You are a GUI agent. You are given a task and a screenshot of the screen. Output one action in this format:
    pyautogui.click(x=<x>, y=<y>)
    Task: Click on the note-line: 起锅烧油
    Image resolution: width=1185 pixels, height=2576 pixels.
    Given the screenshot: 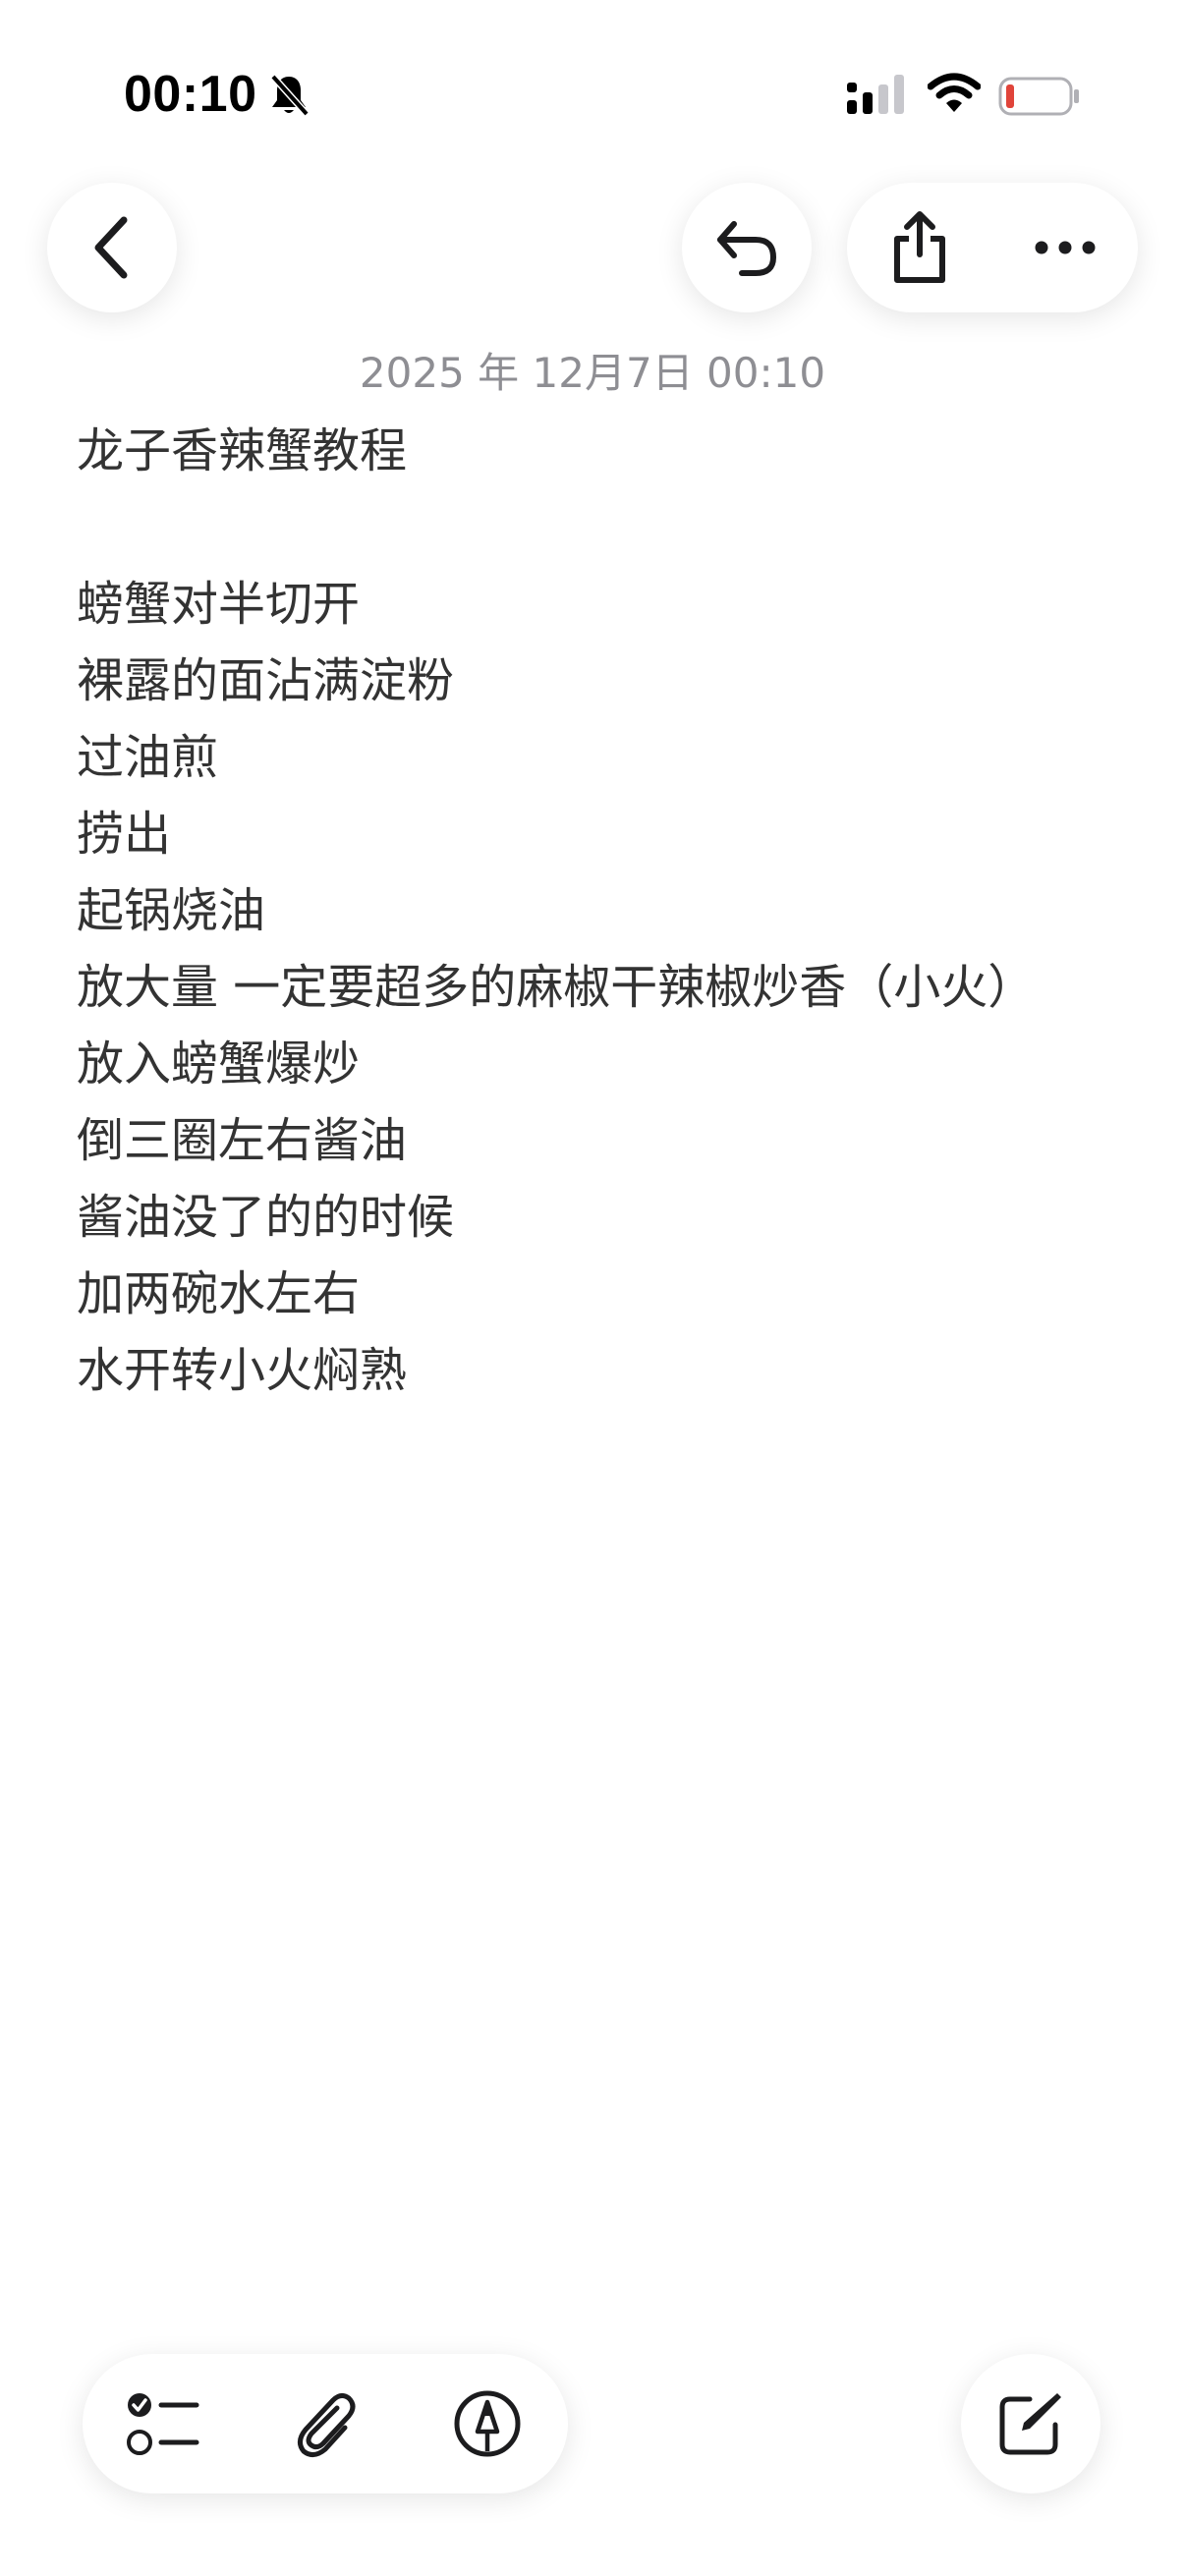 What is the action you would take?
    pyautogui.click(x=612, y=910)
    